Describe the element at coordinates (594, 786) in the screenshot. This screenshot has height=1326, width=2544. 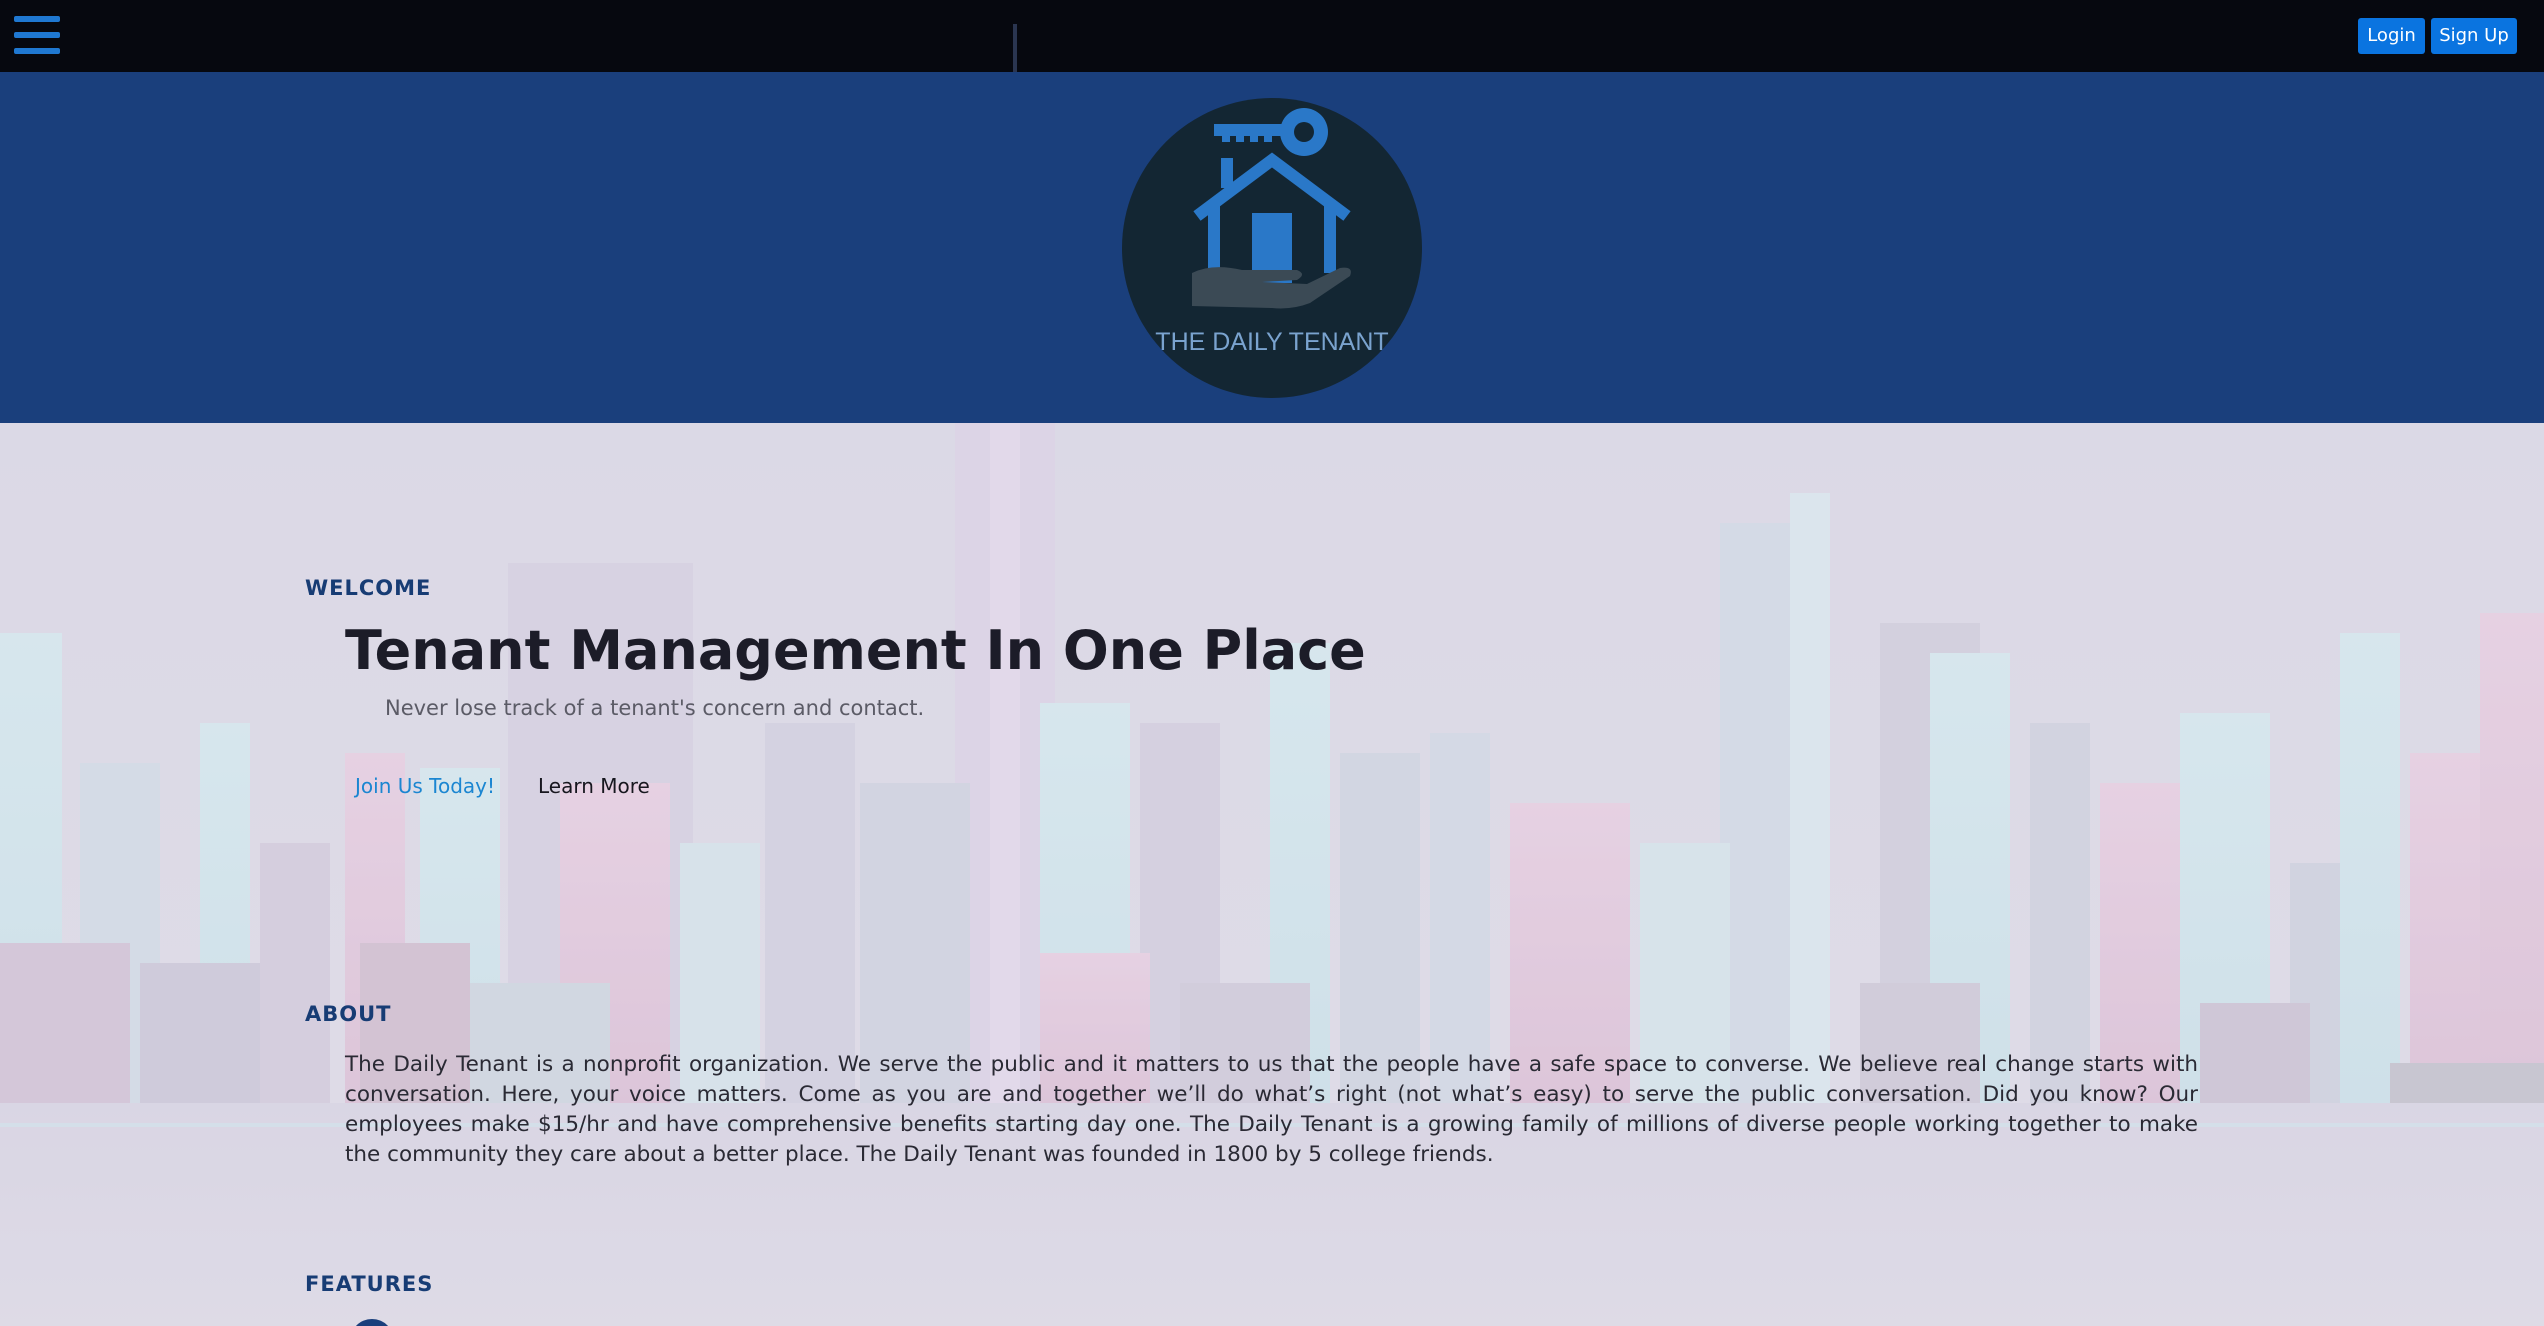
I see `learn-more-link: Learn More` at that location.